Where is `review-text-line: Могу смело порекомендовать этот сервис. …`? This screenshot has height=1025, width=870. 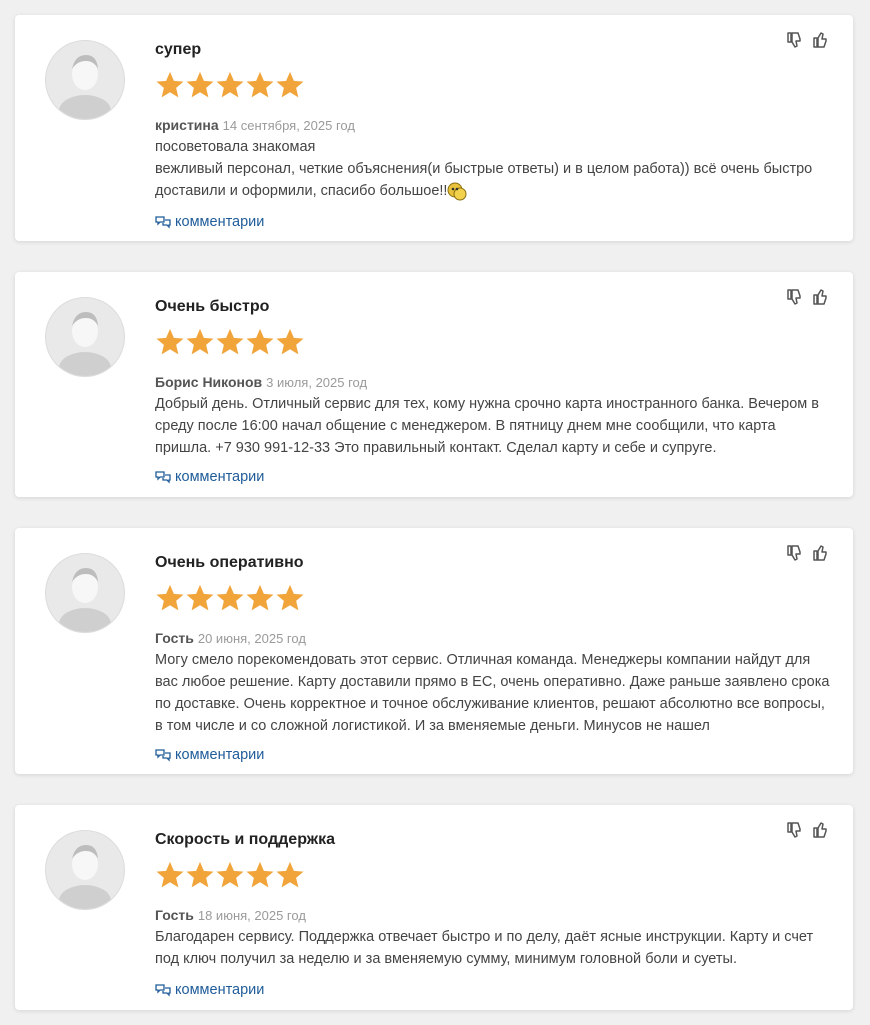
review-text-line: Могу смело порекомендовать этот сервис. … is located at coordinates (492, 693).